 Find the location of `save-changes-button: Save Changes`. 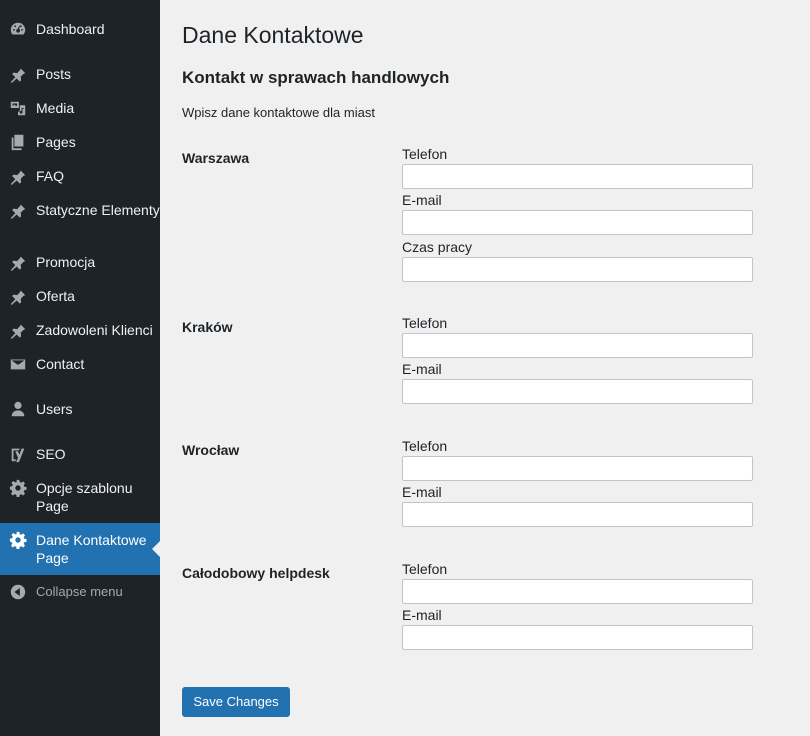

save-changes-button: Save Changes is located at coordinates (236, 702).